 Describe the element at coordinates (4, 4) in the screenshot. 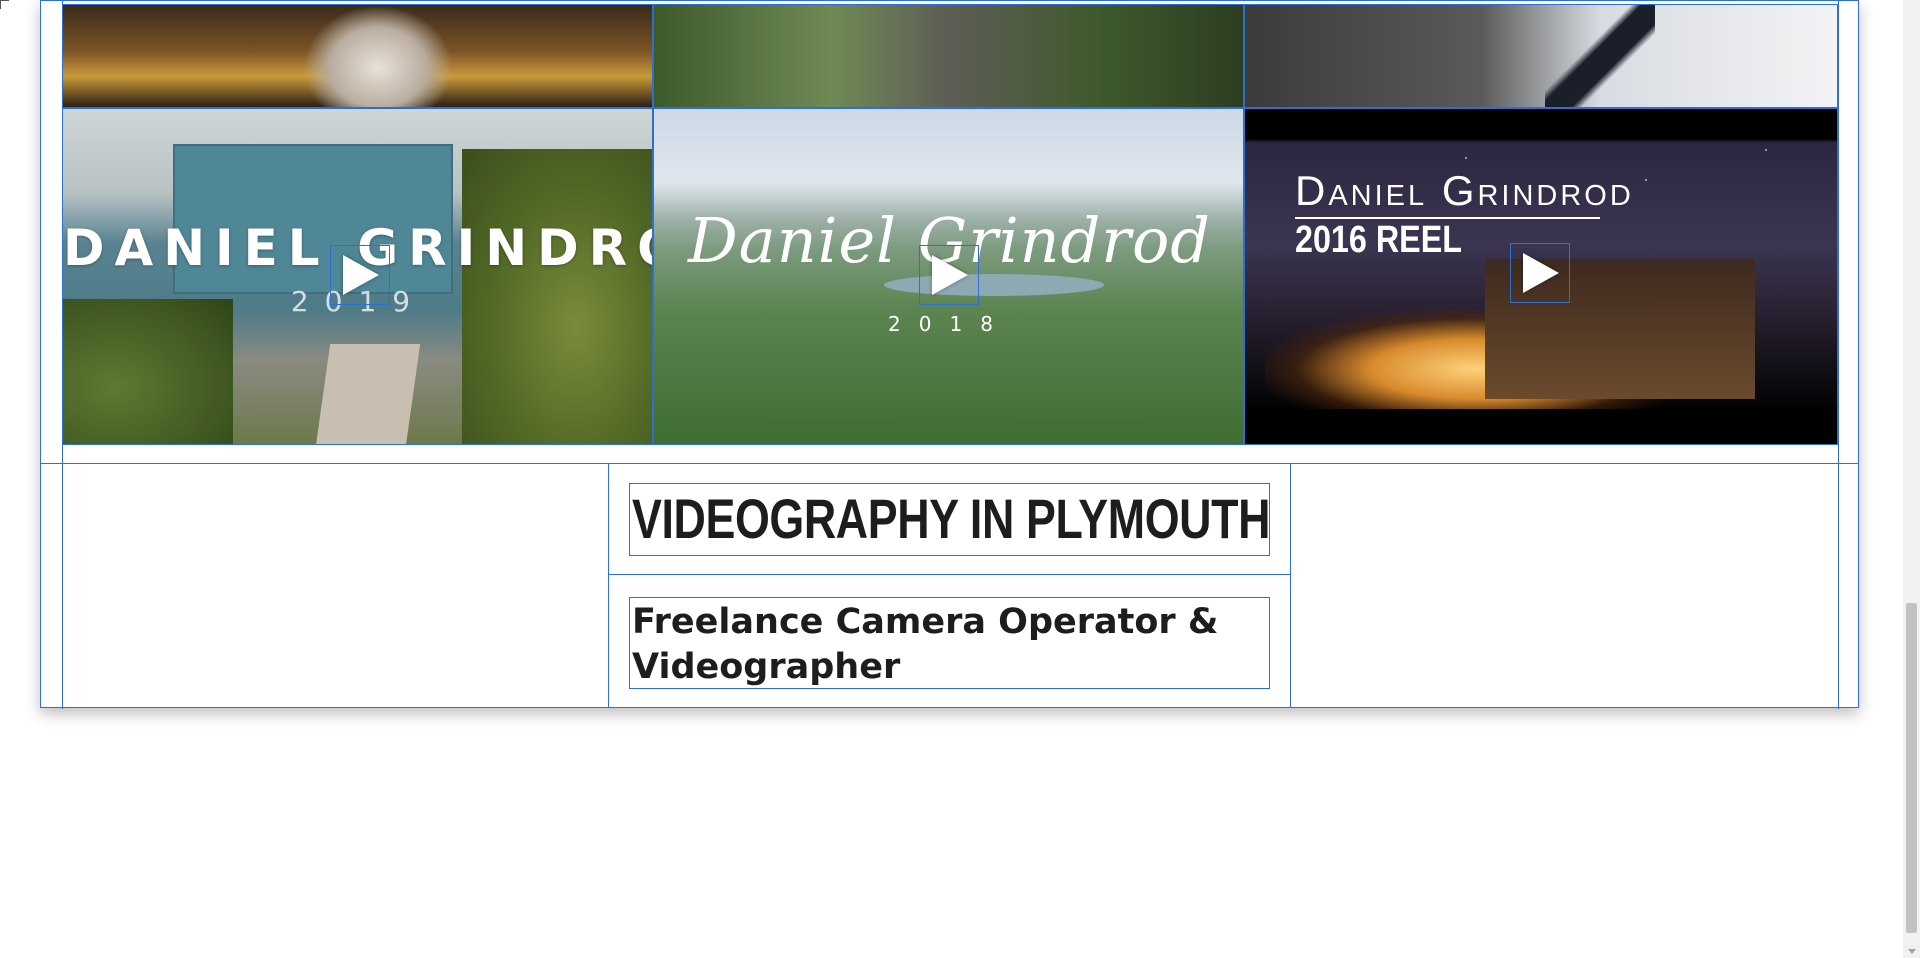

I see `page-corner-mark` at that location.